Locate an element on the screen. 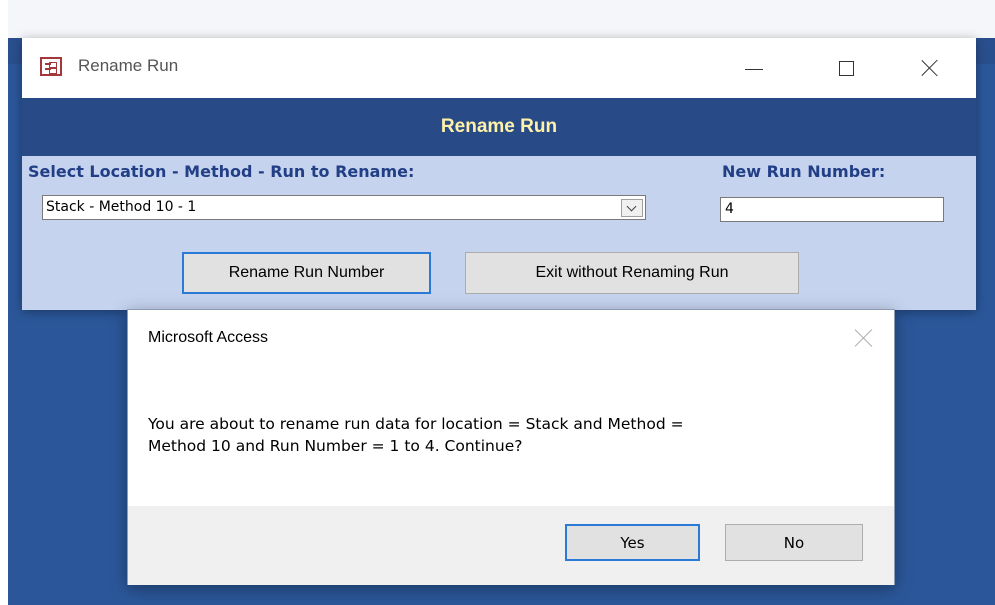  new-run-number-input: 4 is located at coordinates (832, 209).